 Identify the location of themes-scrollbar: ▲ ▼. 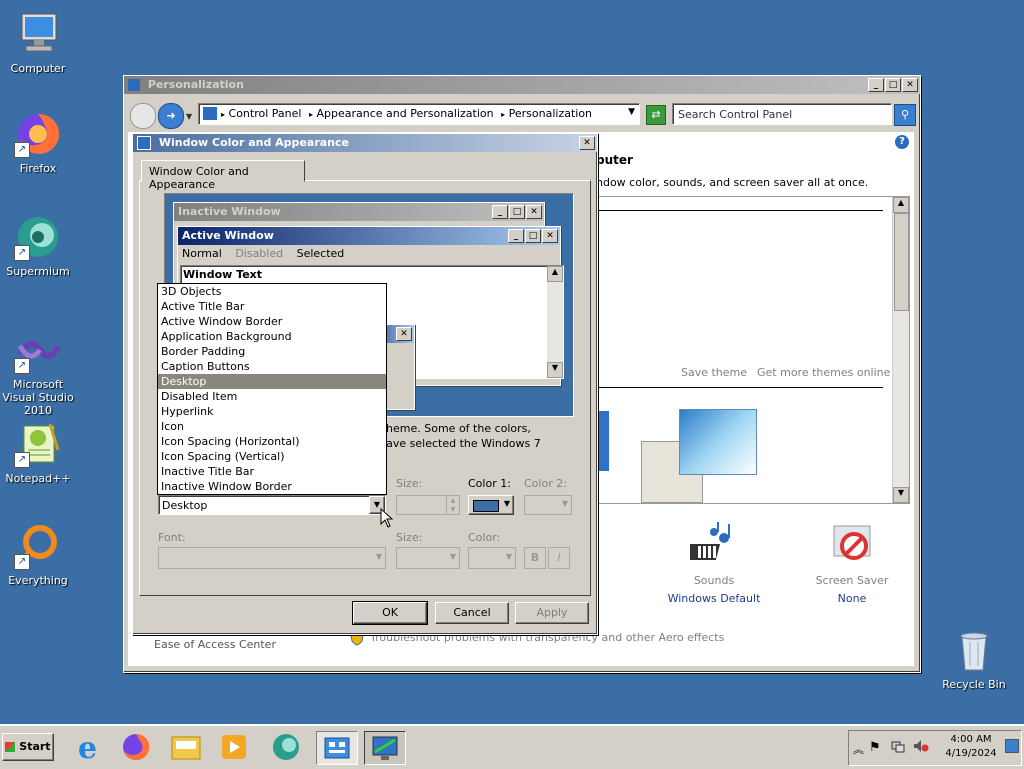
(900, 350).